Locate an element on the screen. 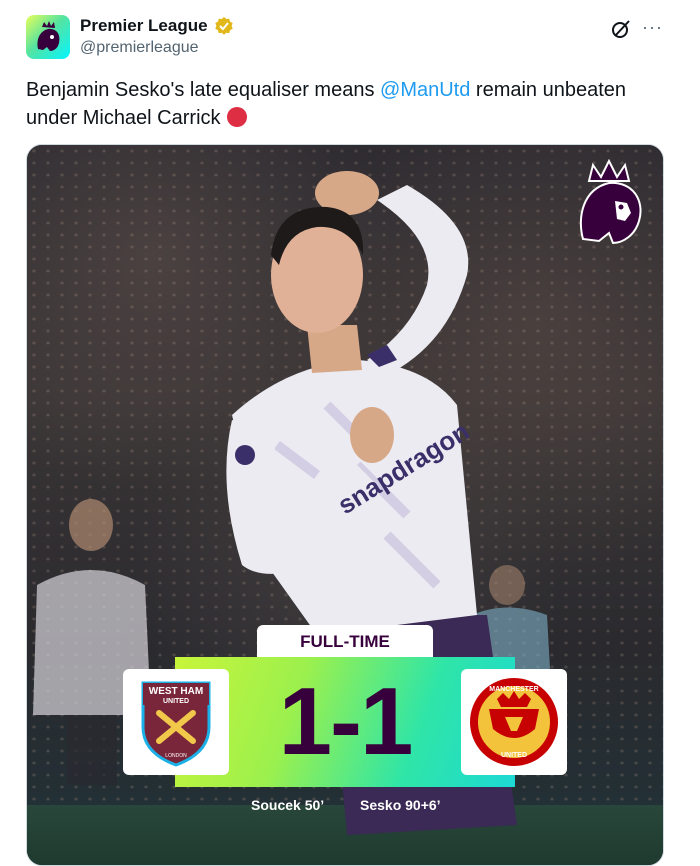 Image resolution: width=700 pixels, height=866 pixels. name-row: Premier League is located at coordinates (157, 26).